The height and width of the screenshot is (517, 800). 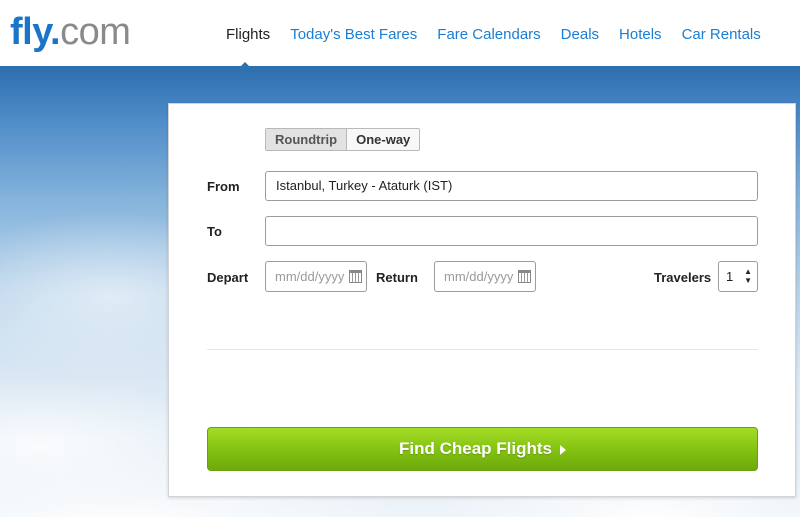 I want to click on up-down-arrows-icon: ▲ ▼, so click(x=748, y=276).